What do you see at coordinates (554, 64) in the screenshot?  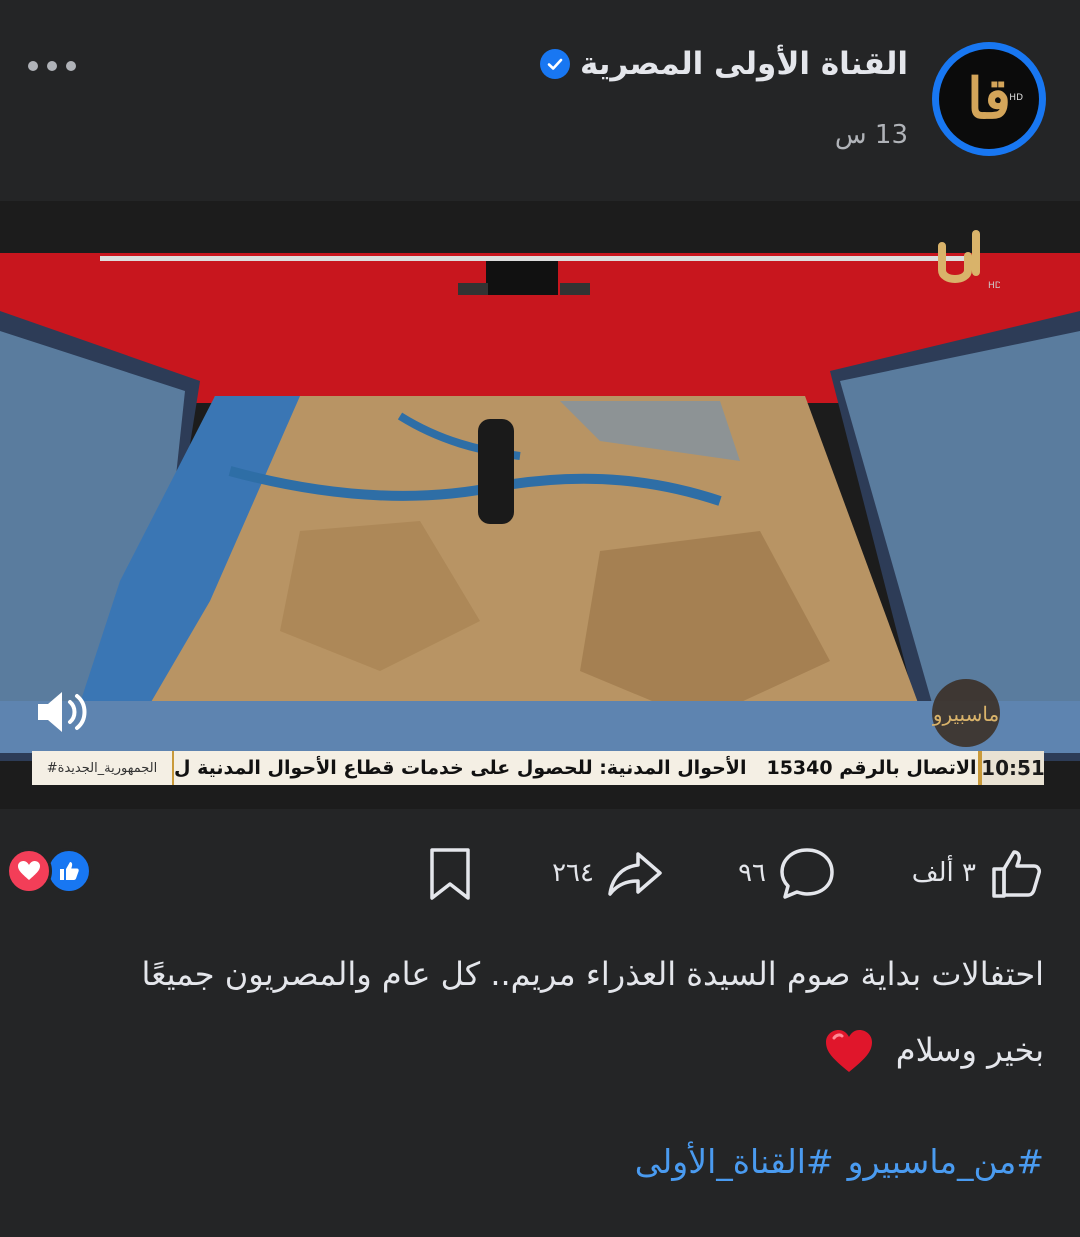 I see `verified-badge-icon` at bounding box center [554, 64].